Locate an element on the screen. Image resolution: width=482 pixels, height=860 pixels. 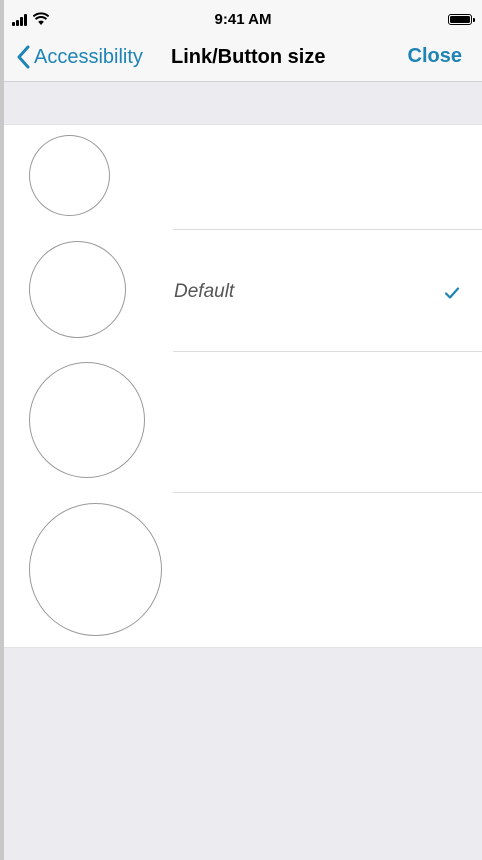
navigation-bar: Accessibility Link/Button size Close is located at coordinates (243, 57).